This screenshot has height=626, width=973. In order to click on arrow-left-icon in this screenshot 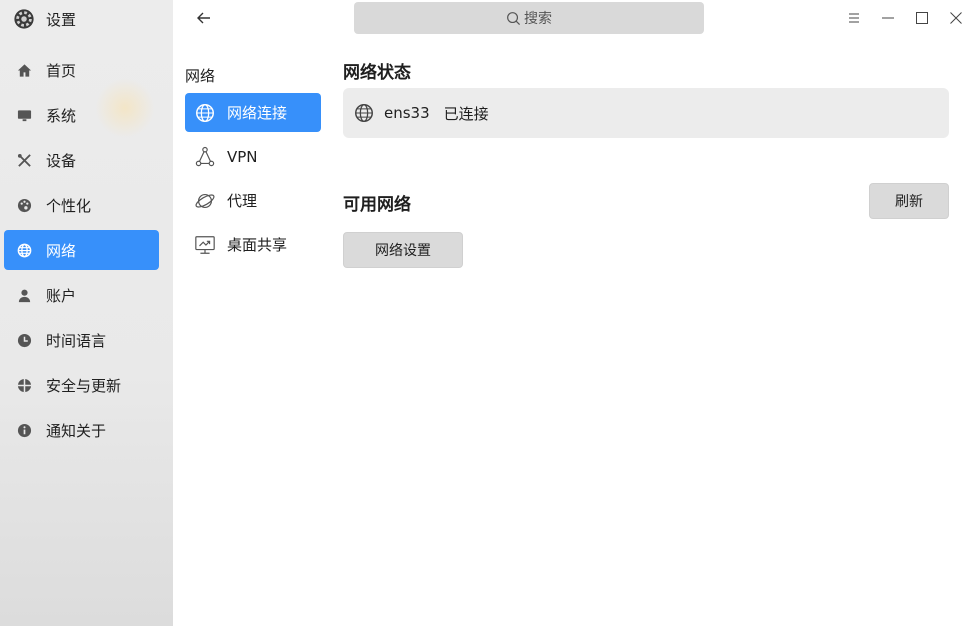, I will do `click(204, 18)`.